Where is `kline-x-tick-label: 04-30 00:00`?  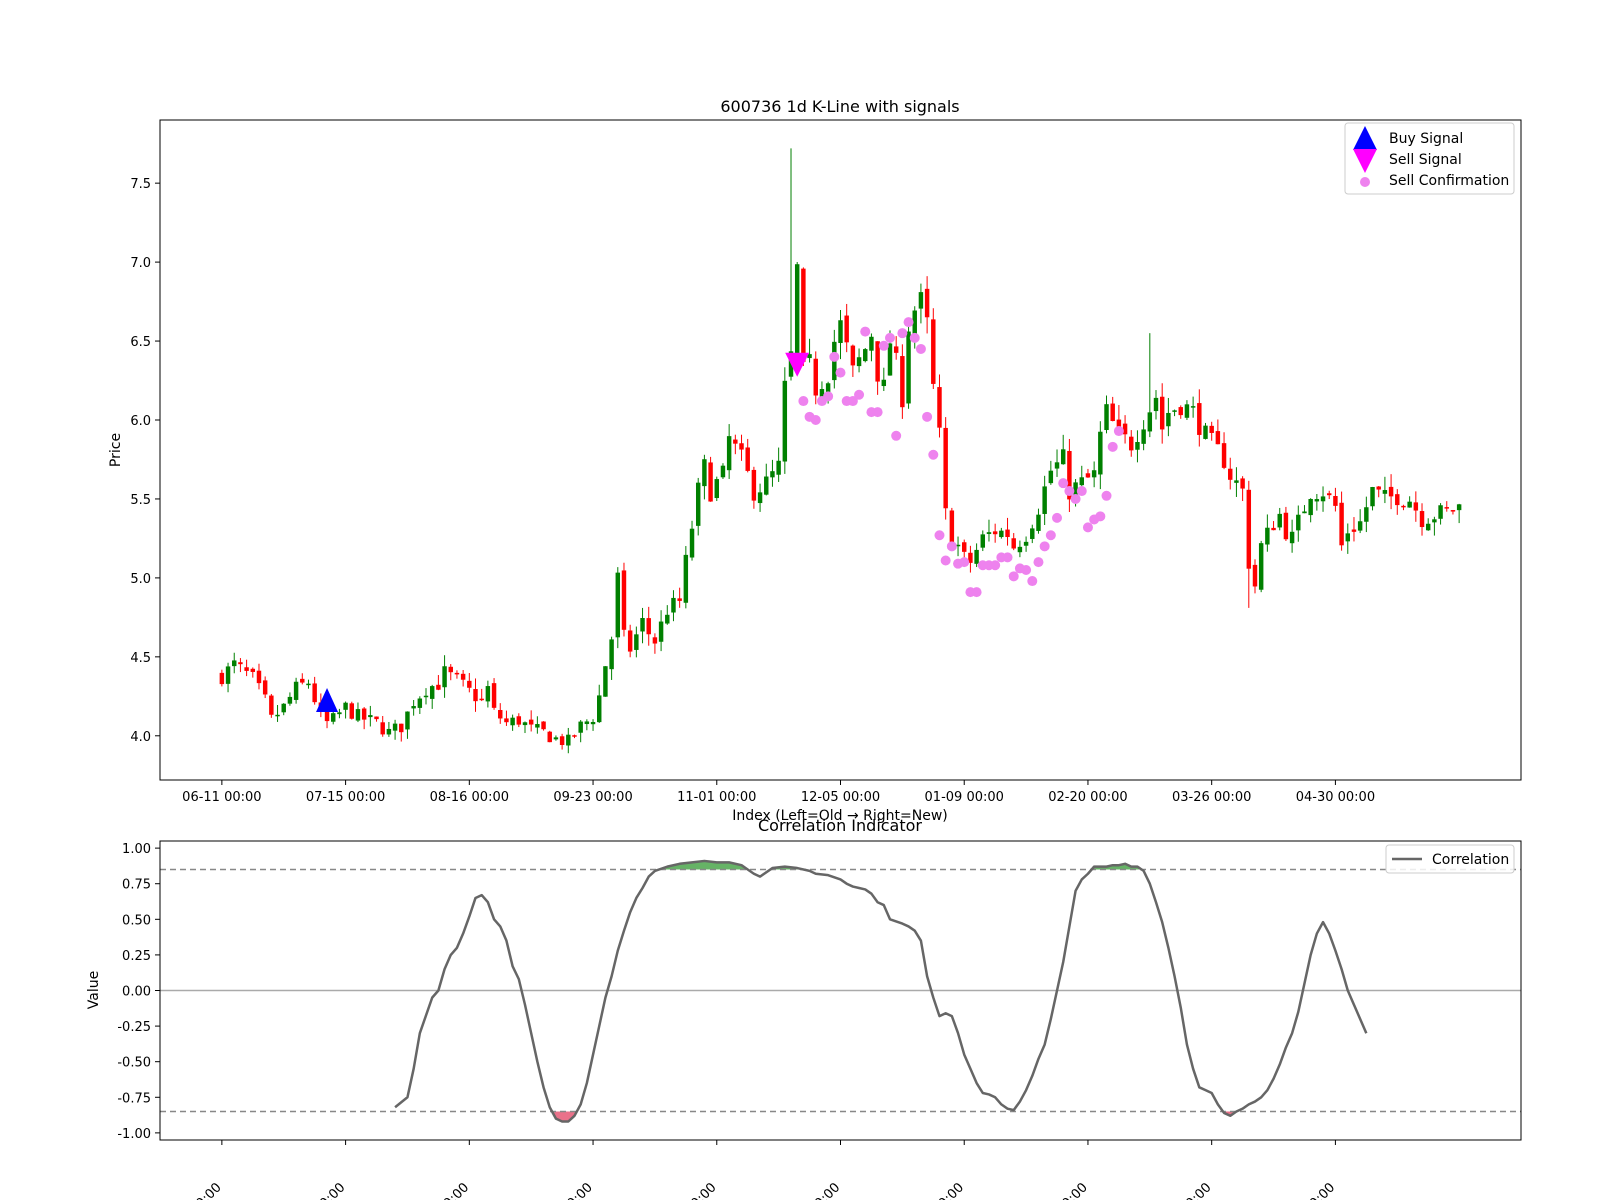
kline-x-tick-label: 04-30 00:00 is located at coordinates (1335, 797).